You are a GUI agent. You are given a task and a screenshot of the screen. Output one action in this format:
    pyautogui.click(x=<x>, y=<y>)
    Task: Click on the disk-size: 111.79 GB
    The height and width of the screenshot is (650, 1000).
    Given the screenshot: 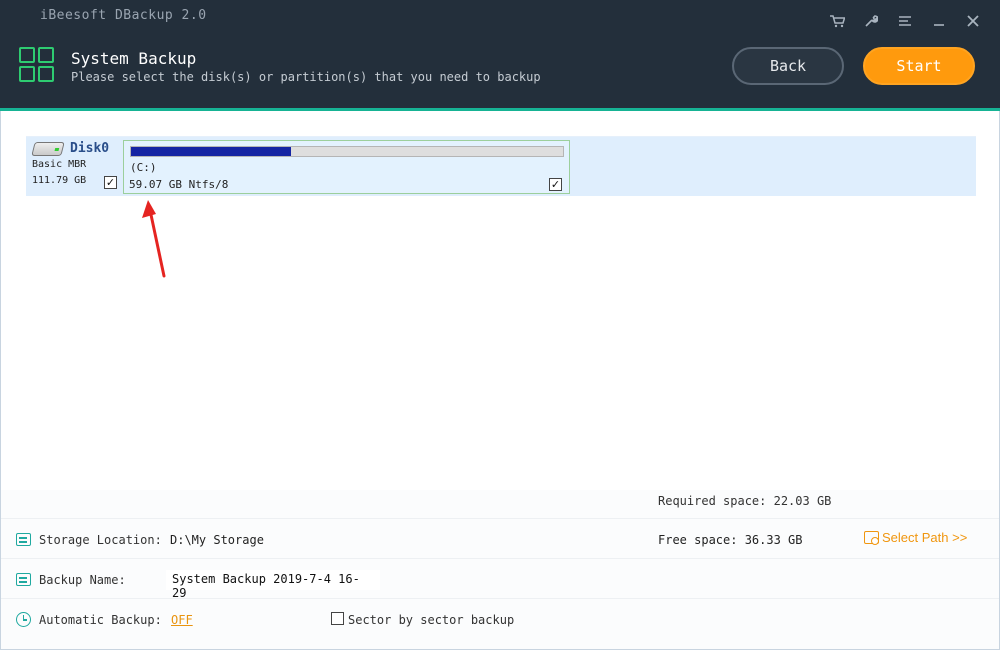 What is the action you would take?
    pyautogui.click(x=59, y=180)
    